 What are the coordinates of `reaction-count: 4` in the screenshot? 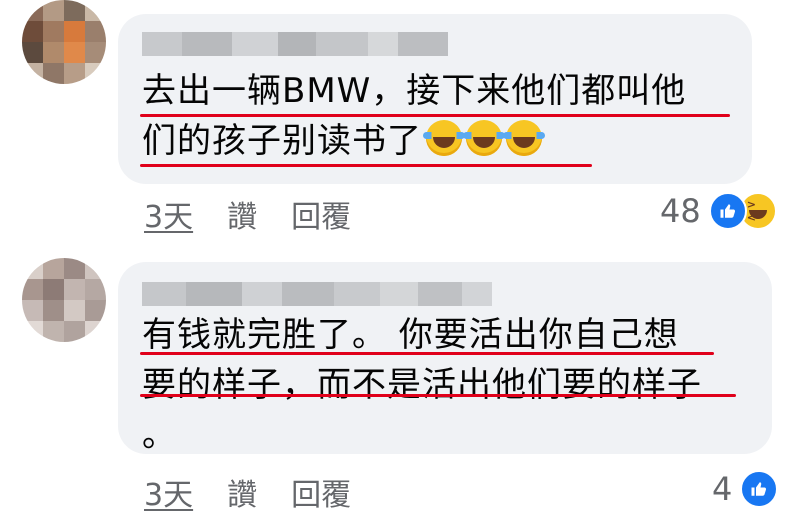 It's located at (722, 489).